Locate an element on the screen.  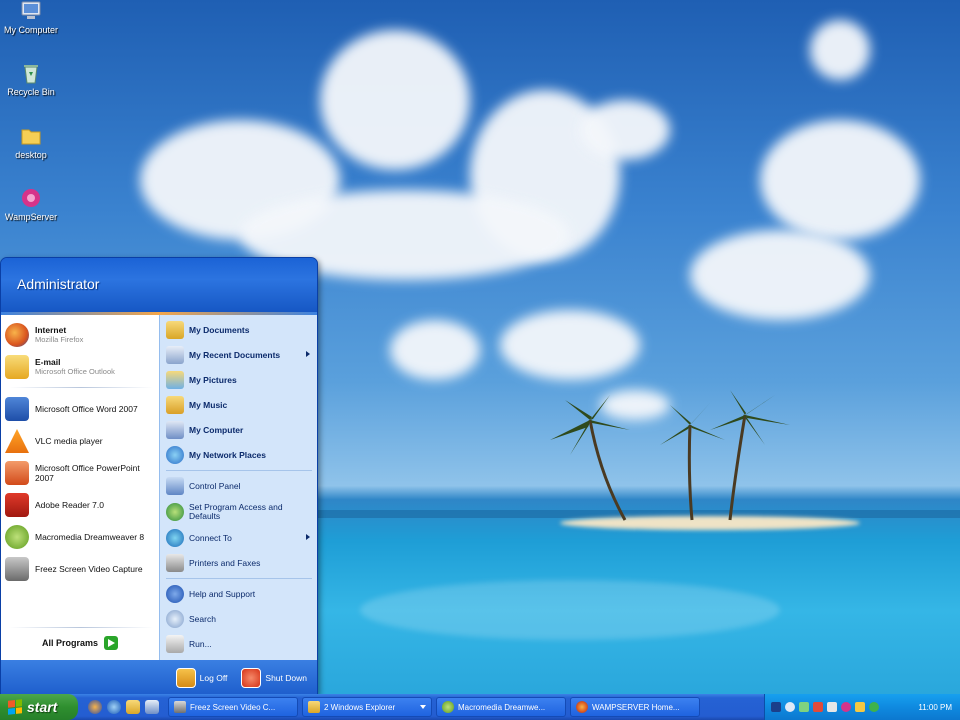
recent-item-adobe-reader: Adobe Reader 7.0 is located at coordinates (81, 505).